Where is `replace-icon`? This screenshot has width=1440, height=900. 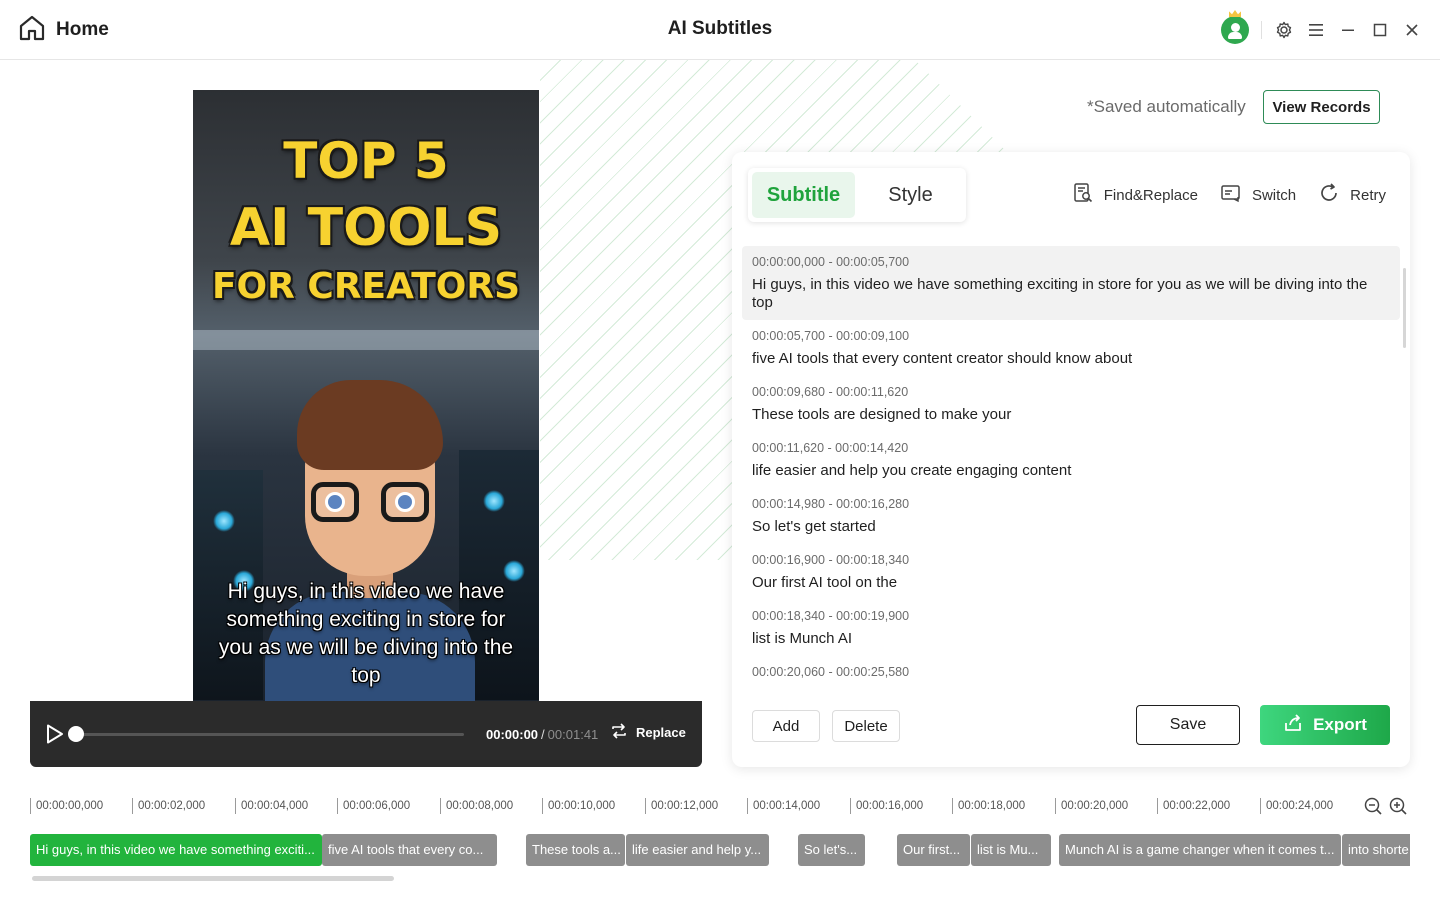 replace-icon is located at coordinates (619, 732).